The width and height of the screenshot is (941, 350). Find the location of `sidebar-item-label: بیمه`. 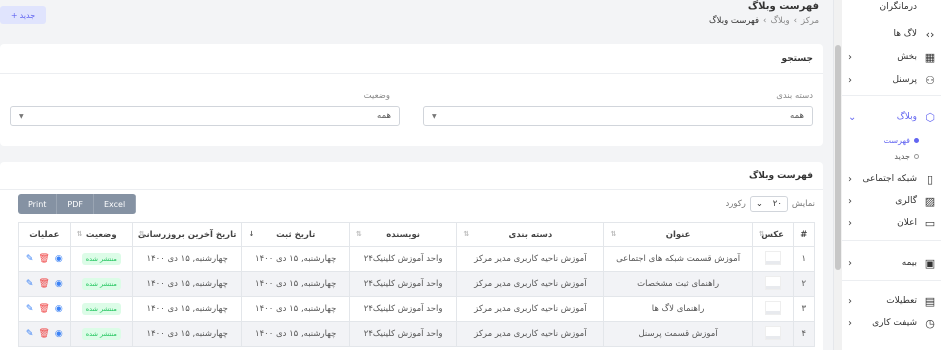

sidebar-item-label: بیمه is located at coordinates (909, 263).